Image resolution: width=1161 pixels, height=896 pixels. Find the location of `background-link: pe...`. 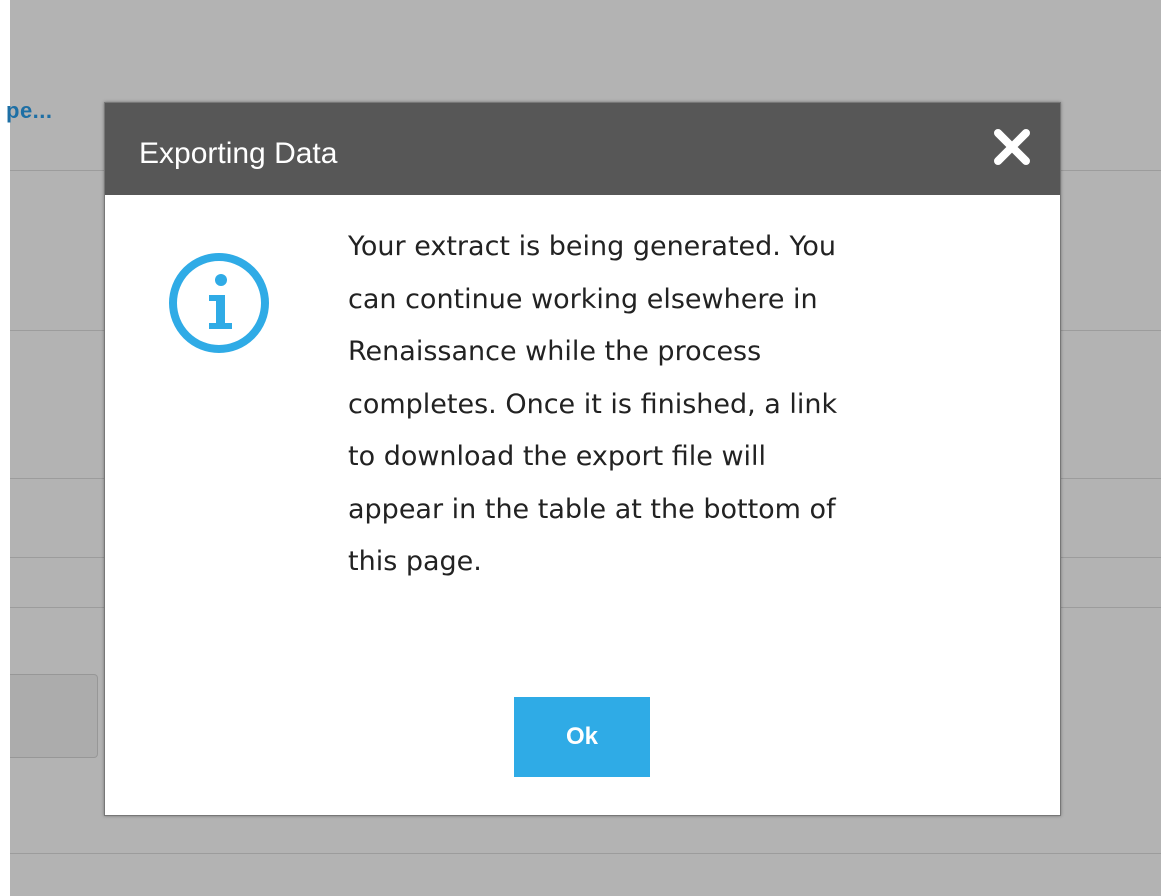

background-link: pe... is located at coordinates (29, 110).